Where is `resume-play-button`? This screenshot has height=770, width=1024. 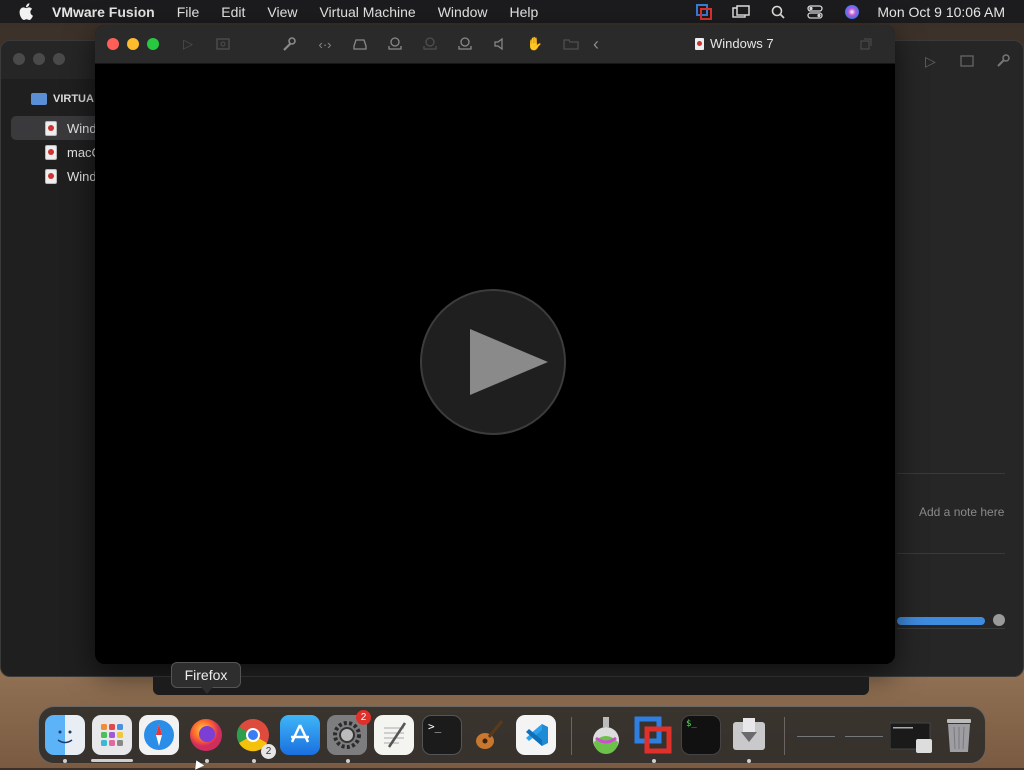
resume-play-button is located at coordinates (493, 362).